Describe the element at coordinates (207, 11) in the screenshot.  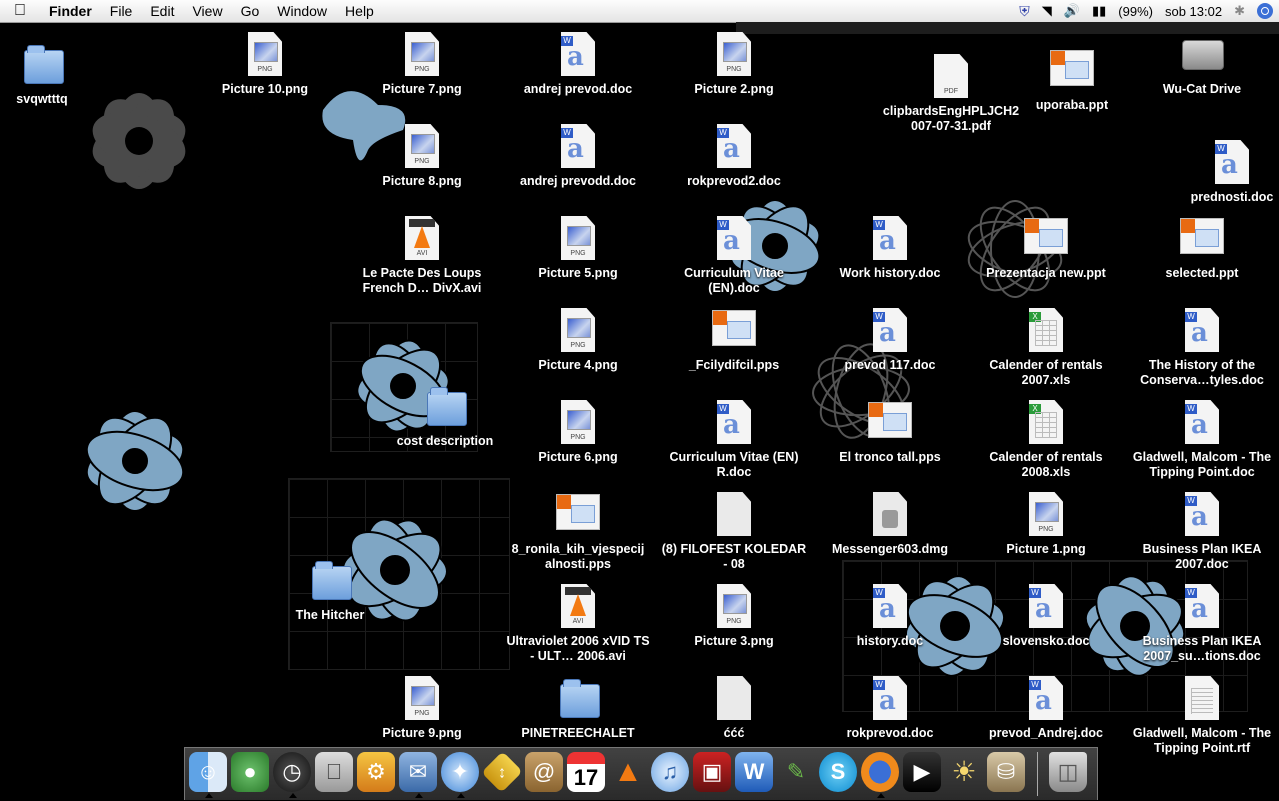
I see `menu-view: View` at that location.